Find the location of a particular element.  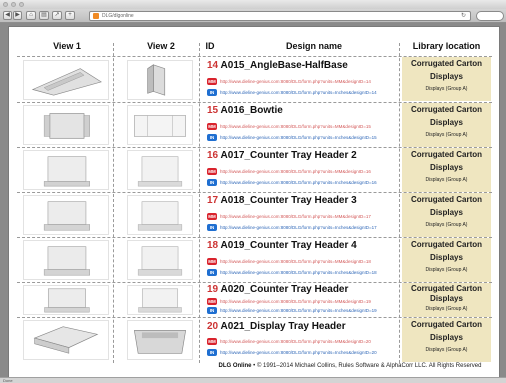

design-name: A015_AngleBase-HalfBase is located at coordinates (284, 65).